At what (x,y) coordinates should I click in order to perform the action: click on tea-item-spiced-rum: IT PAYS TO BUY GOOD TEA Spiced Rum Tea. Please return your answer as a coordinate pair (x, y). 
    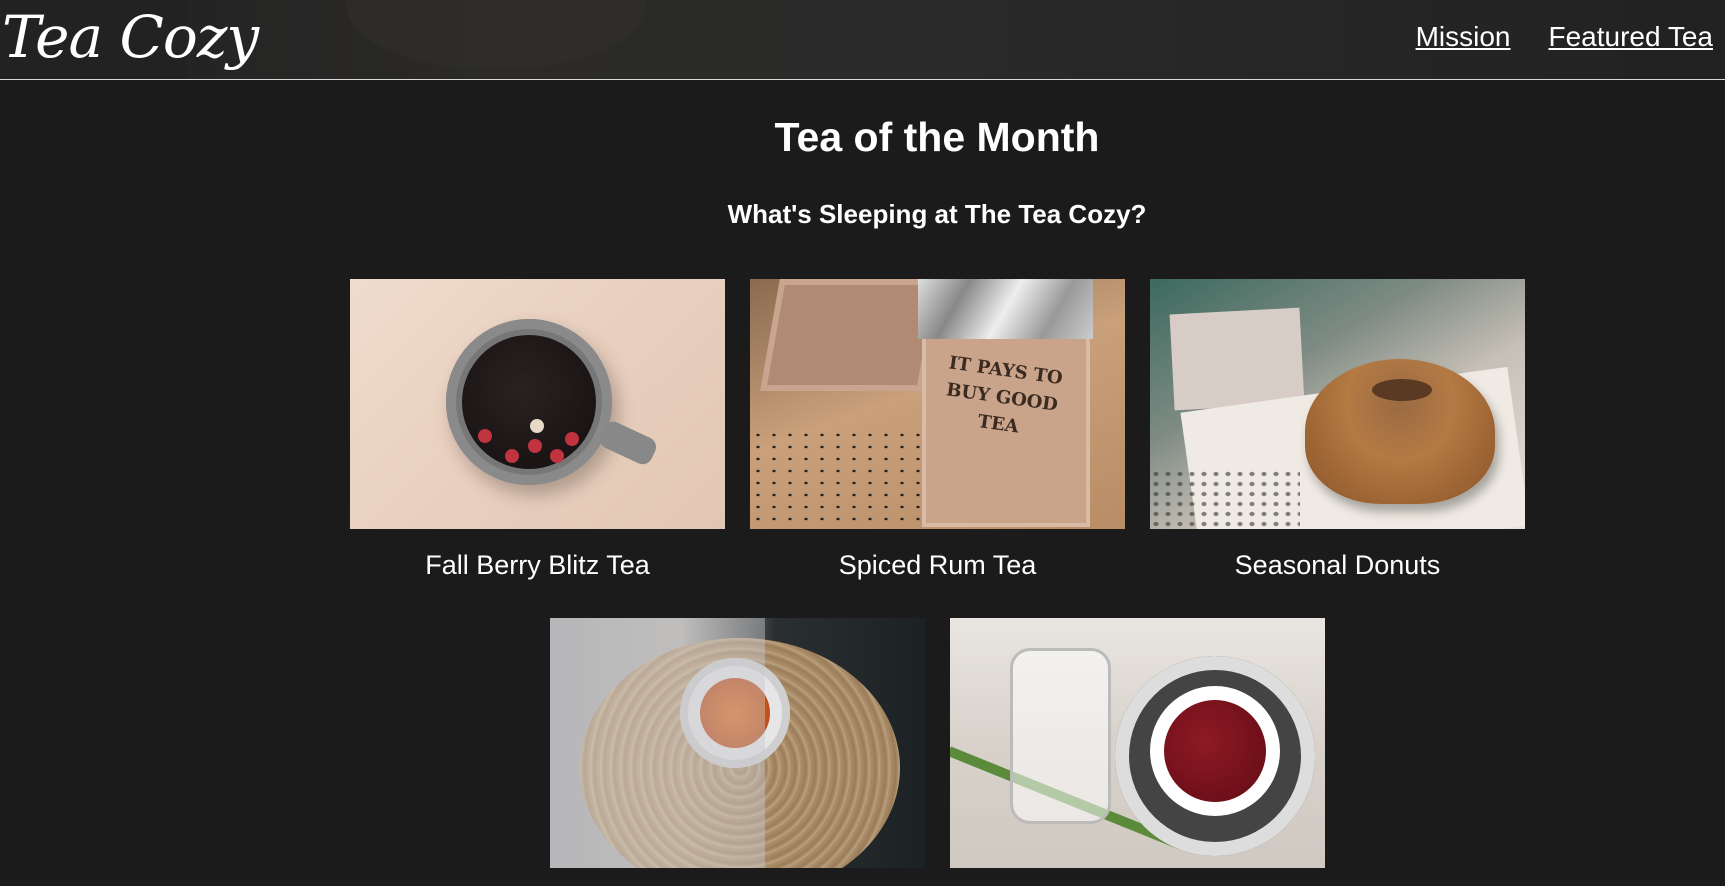
    Looking at the image, I should click on (937, 431).